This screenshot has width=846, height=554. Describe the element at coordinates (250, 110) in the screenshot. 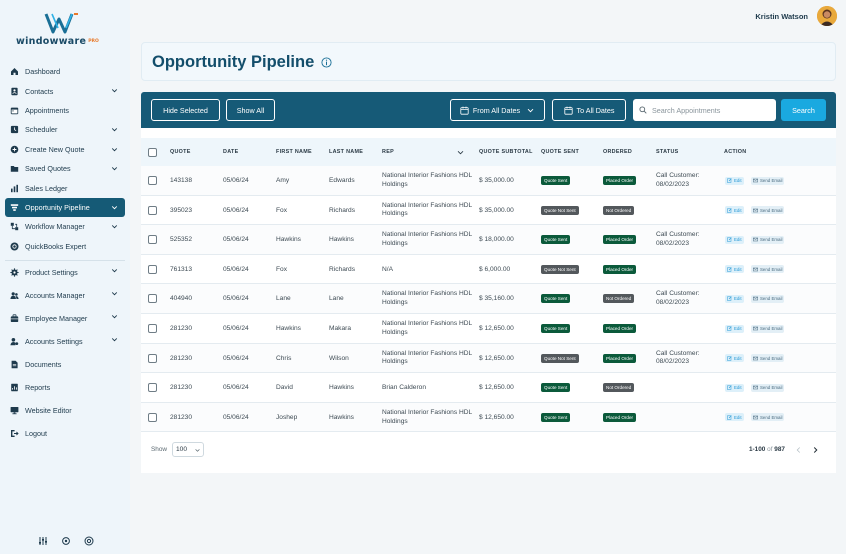

I see `show-all-button: Show All` at that location.